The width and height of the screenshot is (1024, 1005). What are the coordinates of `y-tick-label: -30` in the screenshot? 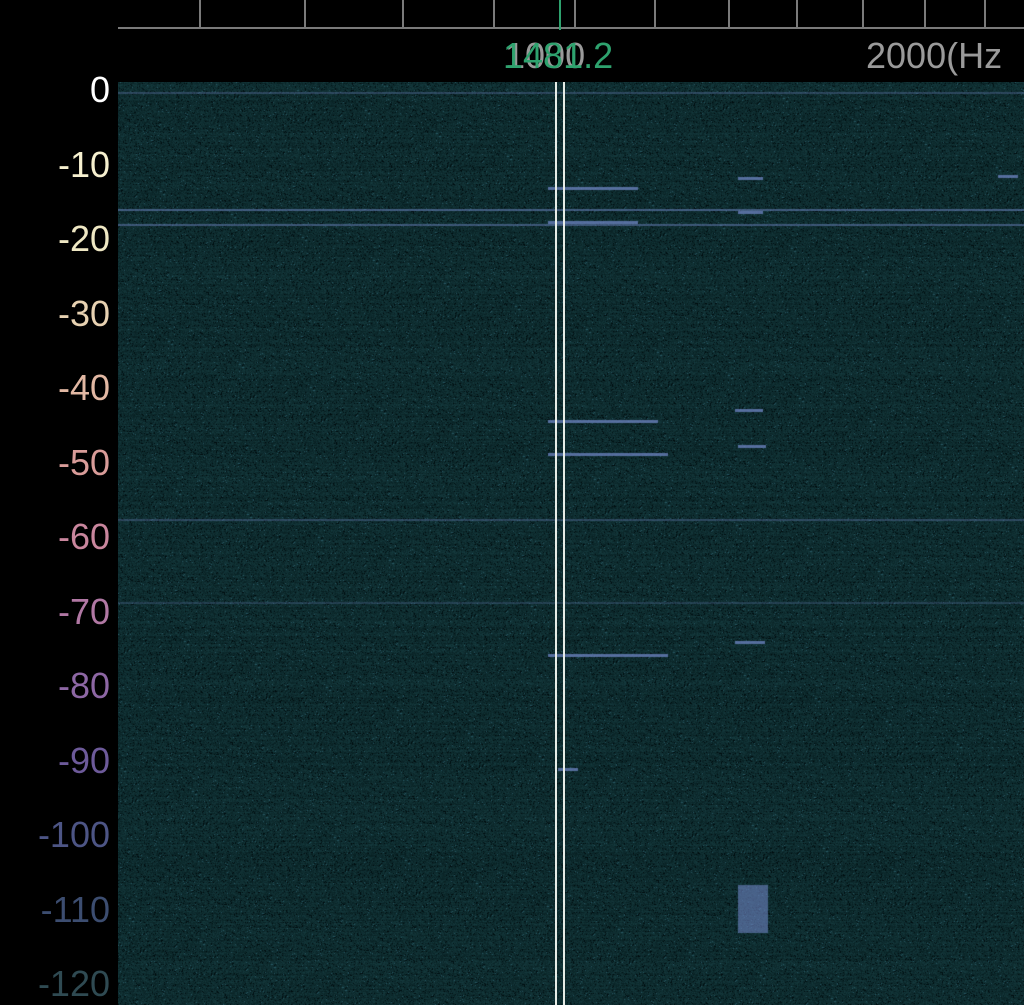 It's located at (83, 313).